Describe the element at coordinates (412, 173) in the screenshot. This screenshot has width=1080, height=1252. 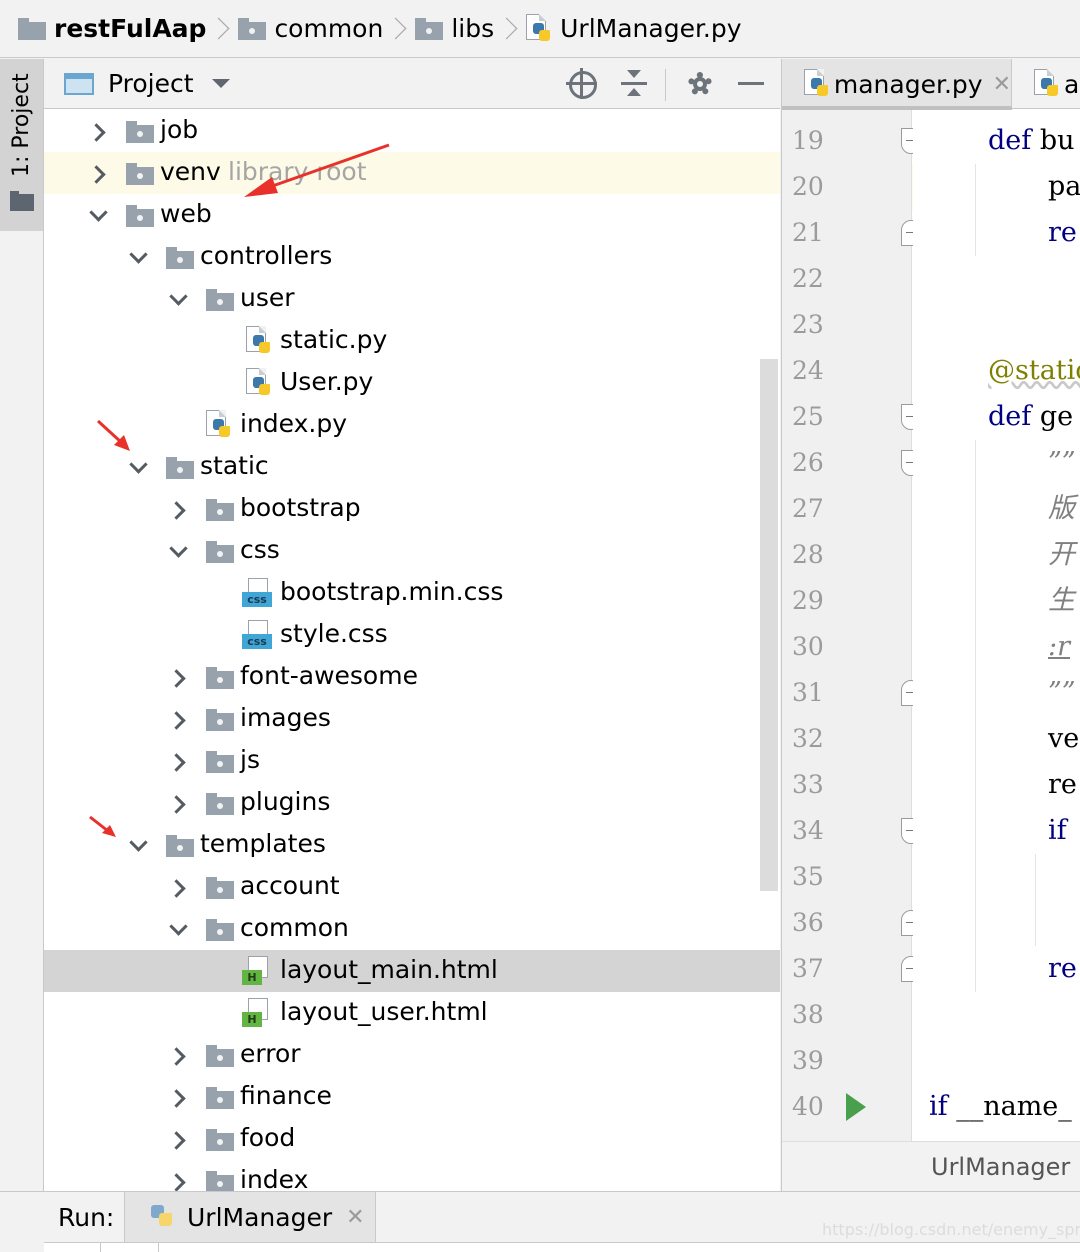
I see `tree-folder: venv library root` at that location.